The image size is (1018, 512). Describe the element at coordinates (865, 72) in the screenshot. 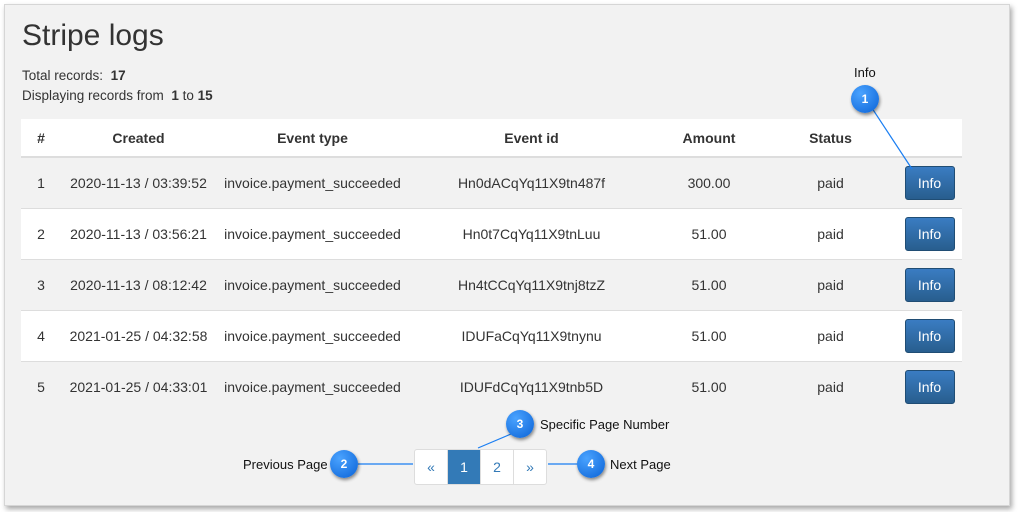

I see `callout-1-label: Info` at that location.